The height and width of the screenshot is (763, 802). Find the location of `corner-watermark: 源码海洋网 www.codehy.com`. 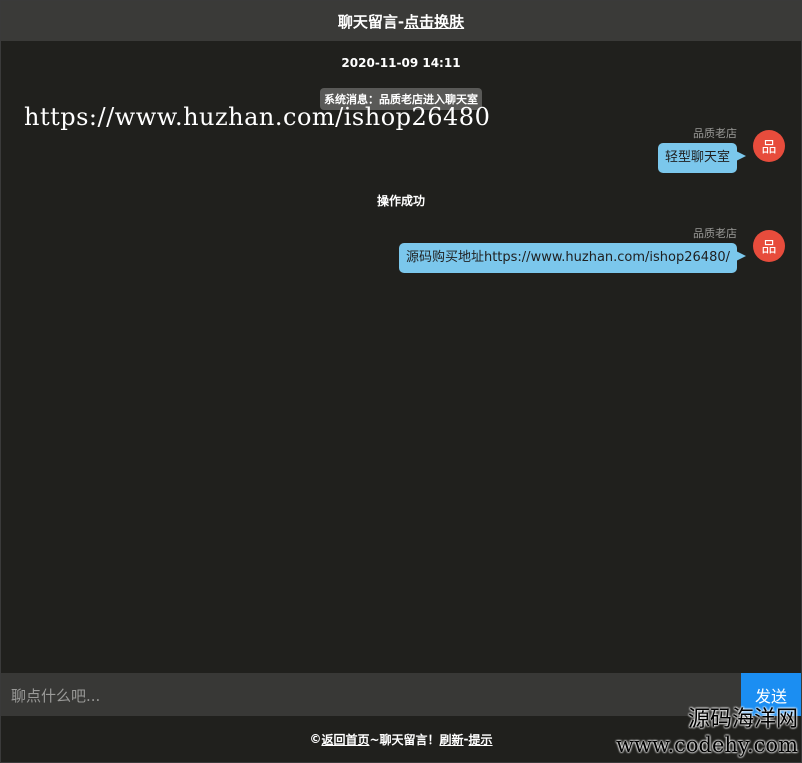

corner-watermark: 源码海洋网 www.codehy.com is located at coordinates (707, 732).